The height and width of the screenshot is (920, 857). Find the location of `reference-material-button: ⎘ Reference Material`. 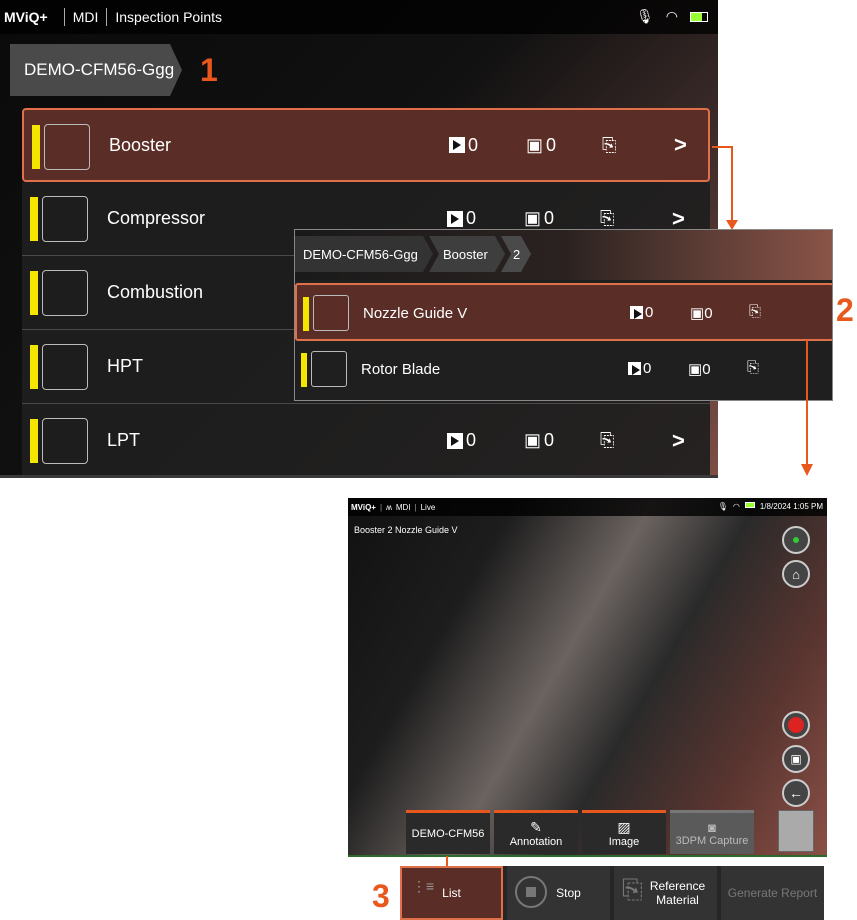

reference-material-button: ⎘ Reference Material is located at coordinates (665, 893).